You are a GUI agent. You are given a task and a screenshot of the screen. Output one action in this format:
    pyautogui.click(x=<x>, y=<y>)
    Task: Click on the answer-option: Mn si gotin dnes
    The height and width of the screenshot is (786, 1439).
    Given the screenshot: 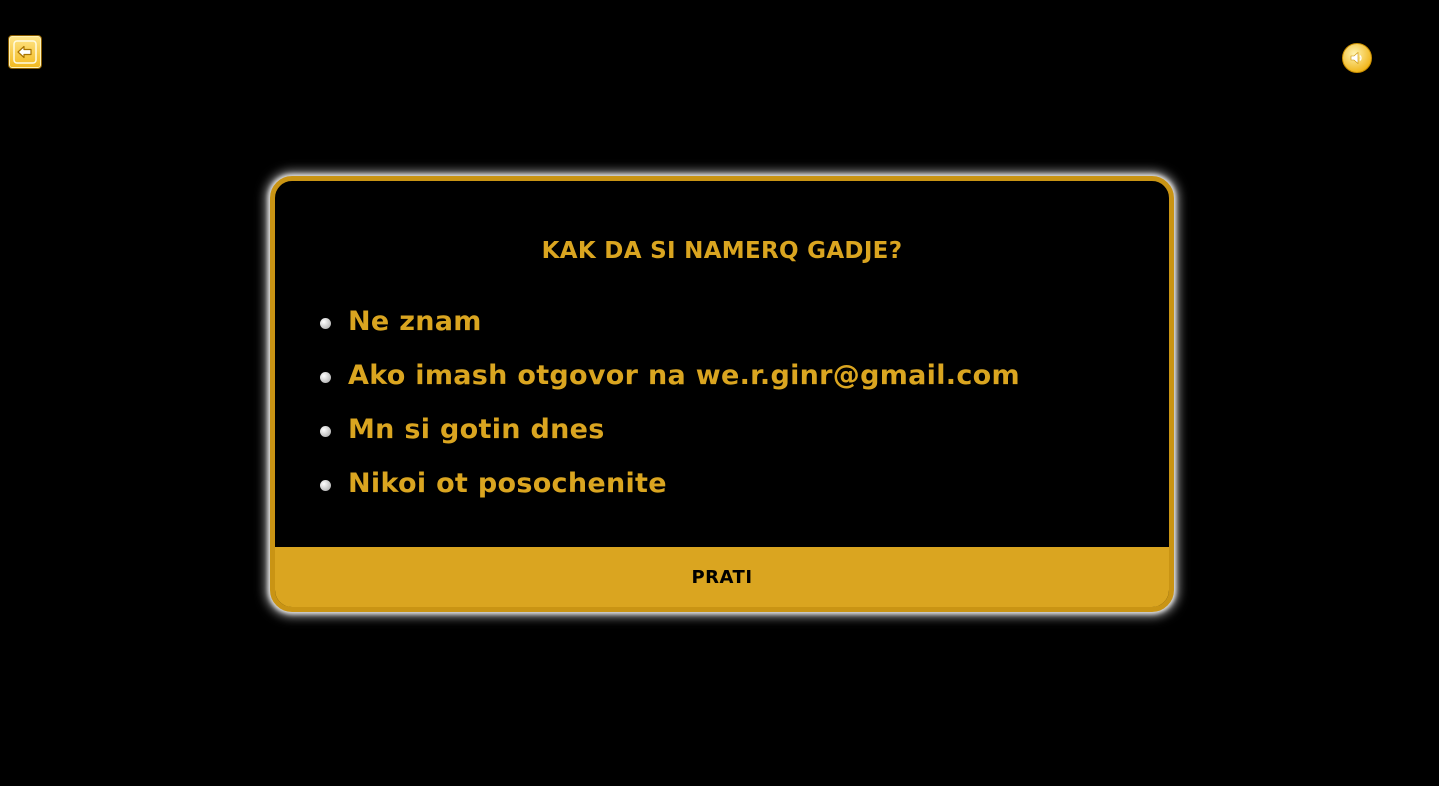 What is the action you would take?
    pyautogui.click(x=670, y=429)
    